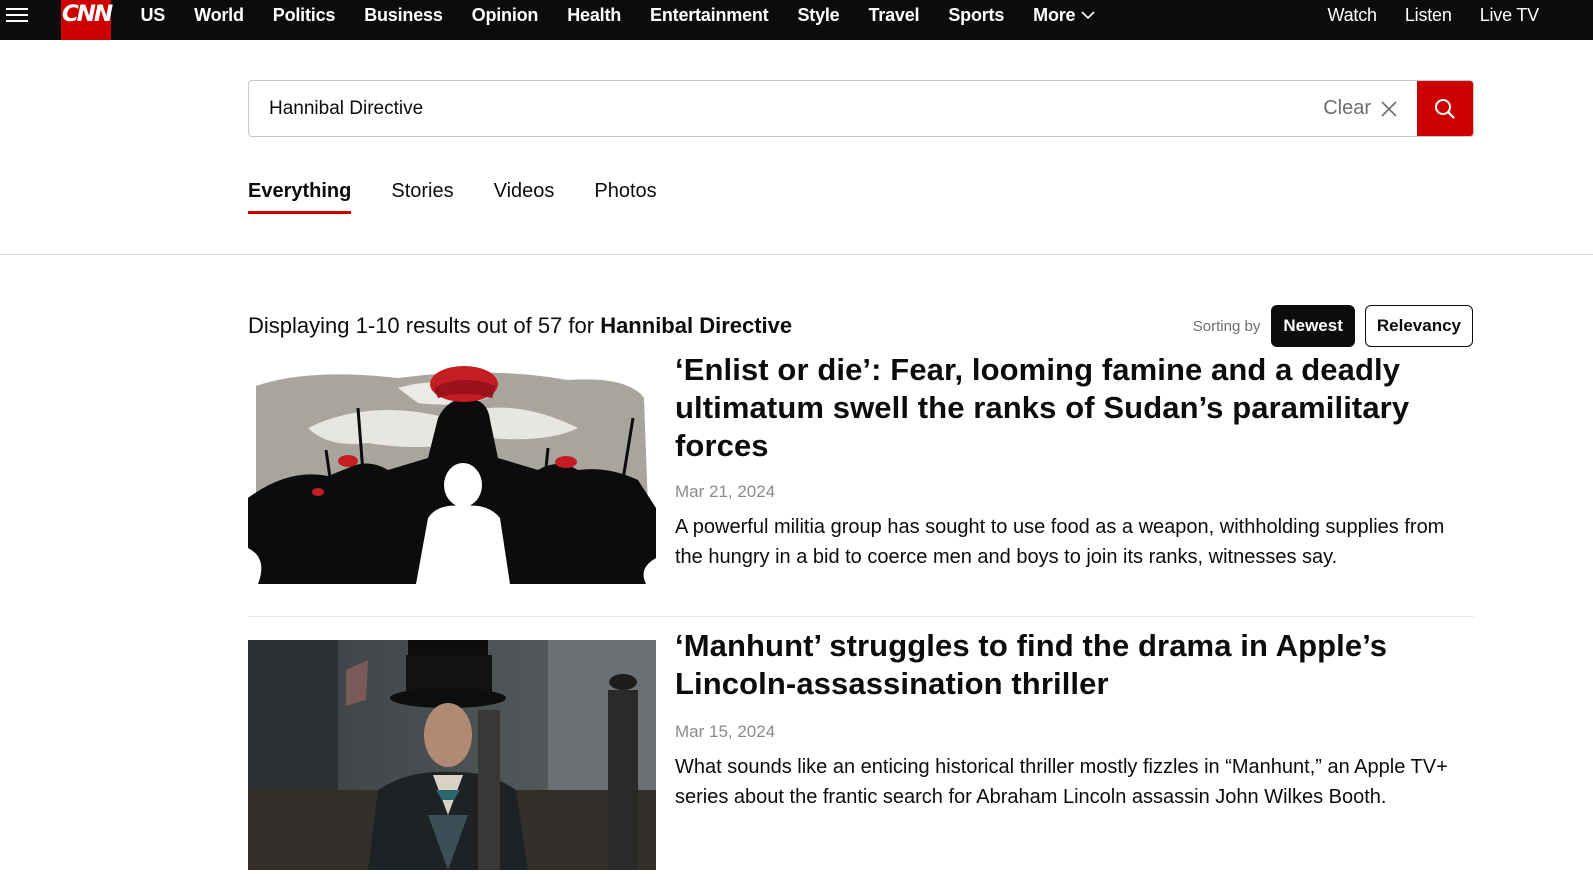  What do you see at coordinates (1313, 326) in the screenshot?
I see `sort-newest-button: Newest` at bounding box center [1313, 326].